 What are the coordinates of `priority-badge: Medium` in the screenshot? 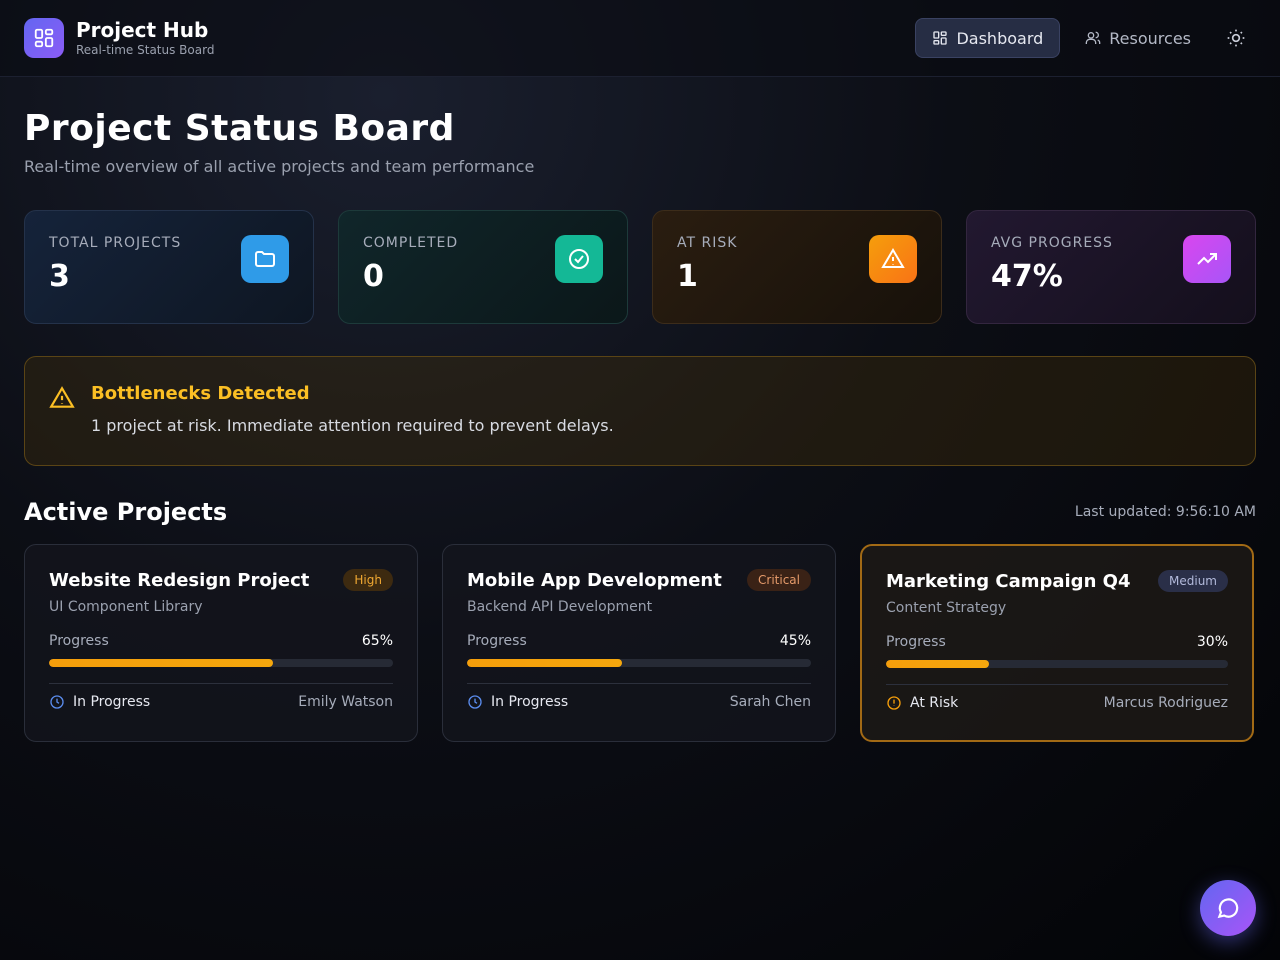 It's located at (1193, 581).